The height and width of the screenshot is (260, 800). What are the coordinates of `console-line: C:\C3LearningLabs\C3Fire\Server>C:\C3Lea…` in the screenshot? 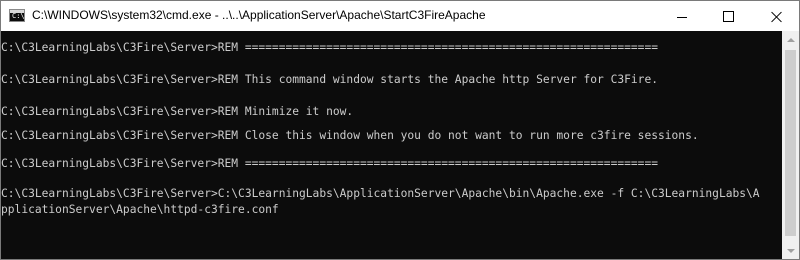 It's located at (380, 193).